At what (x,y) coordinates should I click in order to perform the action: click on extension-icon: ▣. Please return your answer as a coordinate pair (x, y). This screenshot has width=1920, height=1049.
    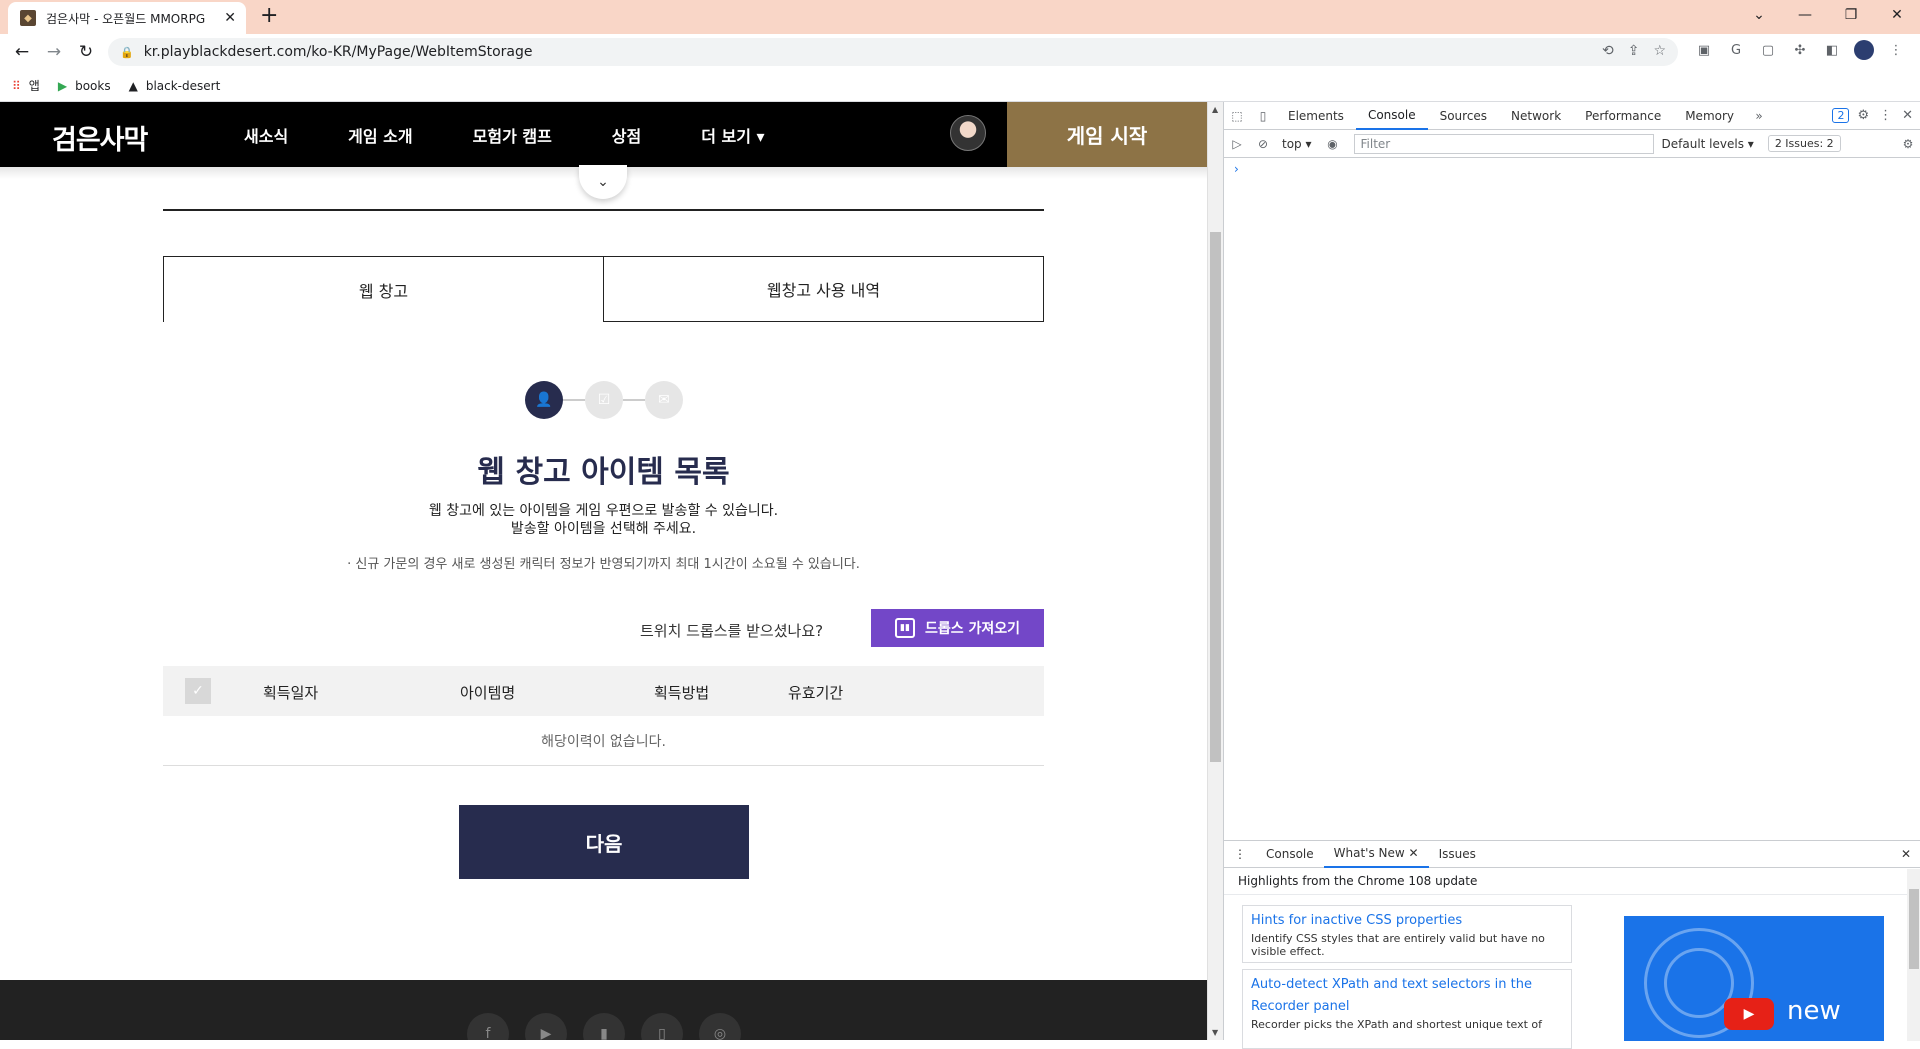
    Looking at the image, I should click on (1704, 50).